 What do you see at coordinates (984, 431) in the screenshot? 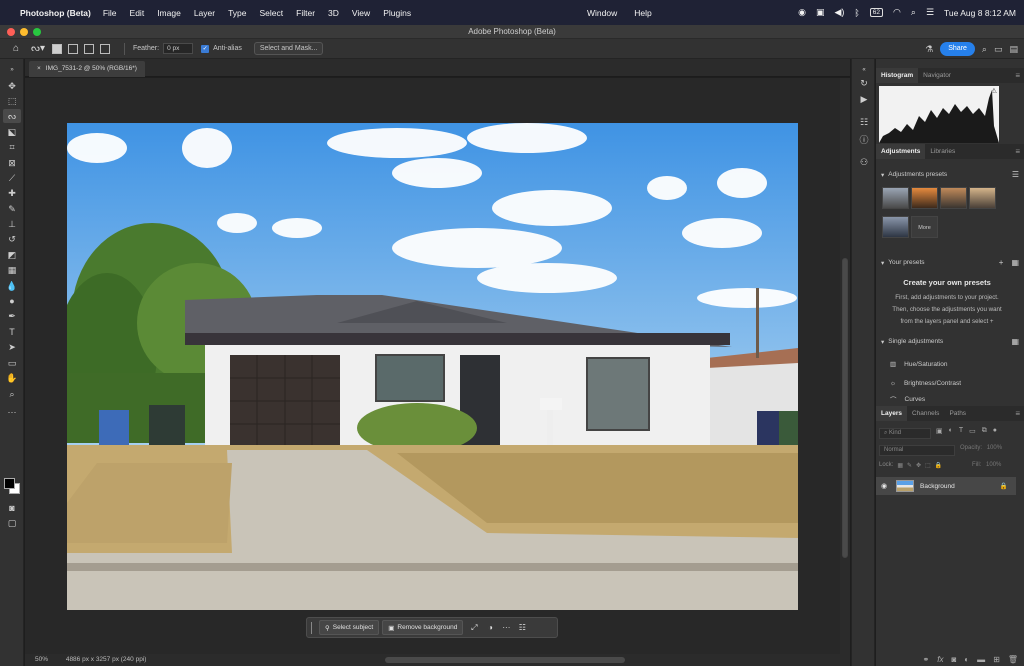
I see `filter-smart-icon: ⧉` at bounding box center [984, 431].